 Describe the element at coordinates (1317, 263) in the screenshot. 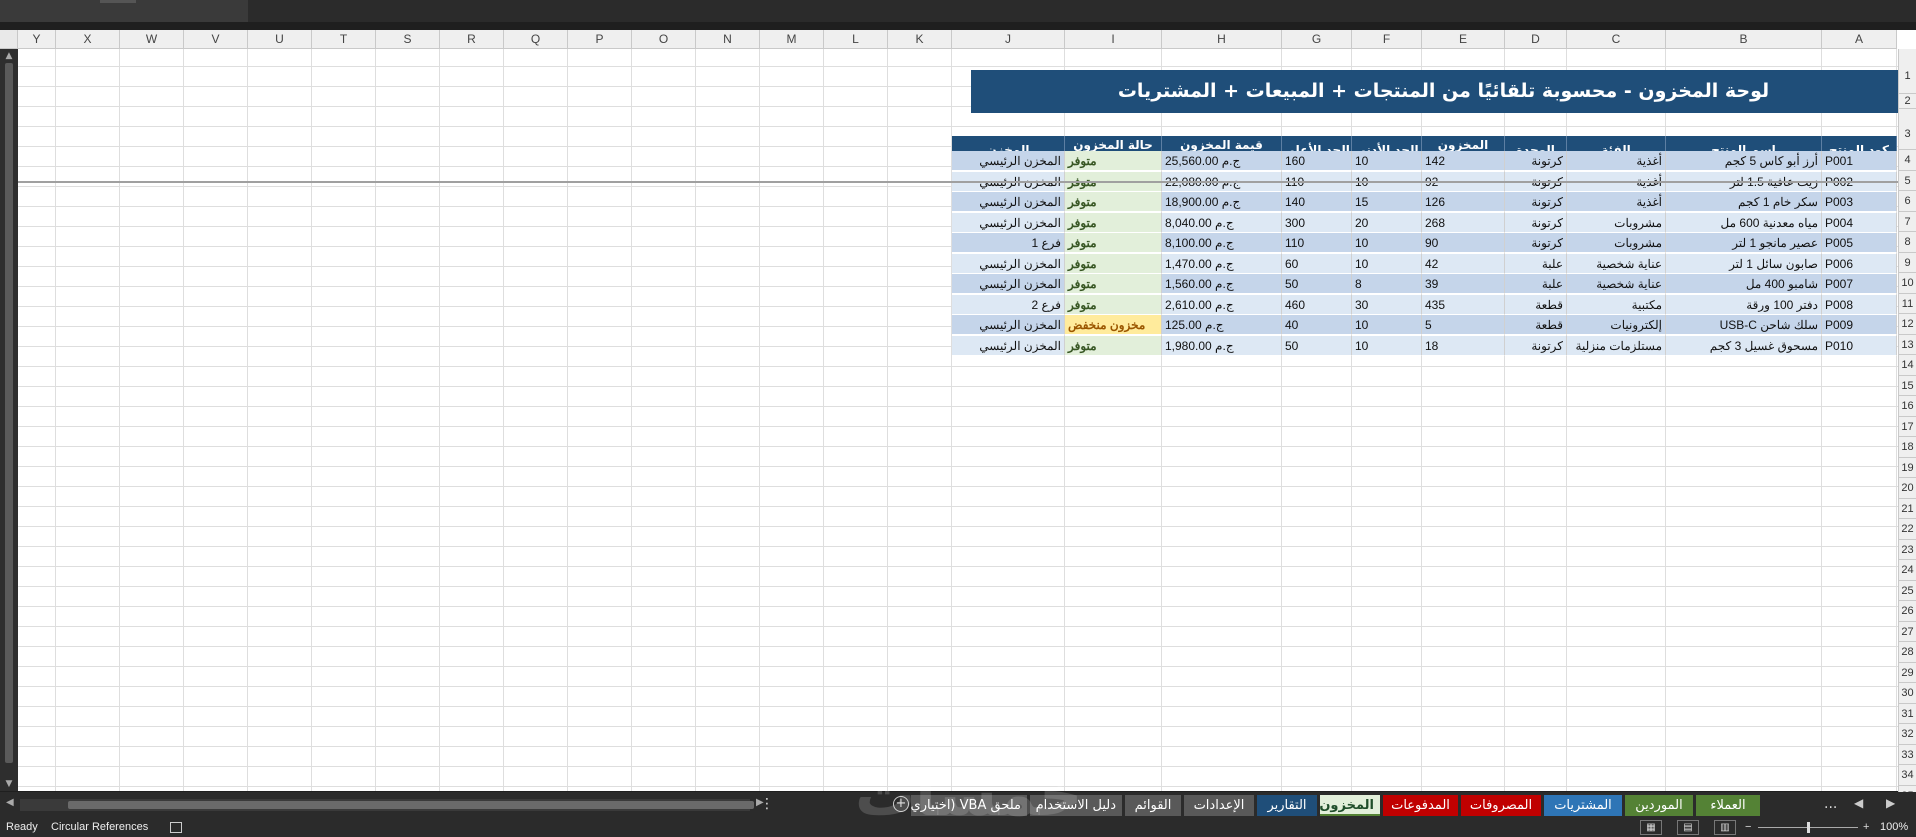

I see `cell-max: 60` at that location.